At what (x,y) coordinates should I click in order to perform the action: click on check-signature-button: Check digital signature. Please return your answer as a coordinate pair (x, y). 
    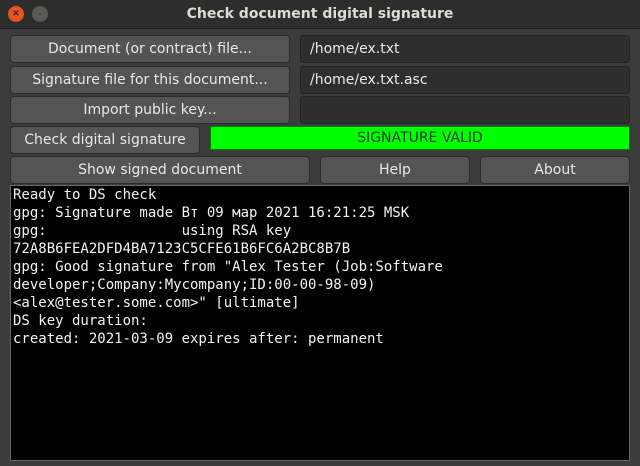
    Looking at the image, I should click on (105, 140).